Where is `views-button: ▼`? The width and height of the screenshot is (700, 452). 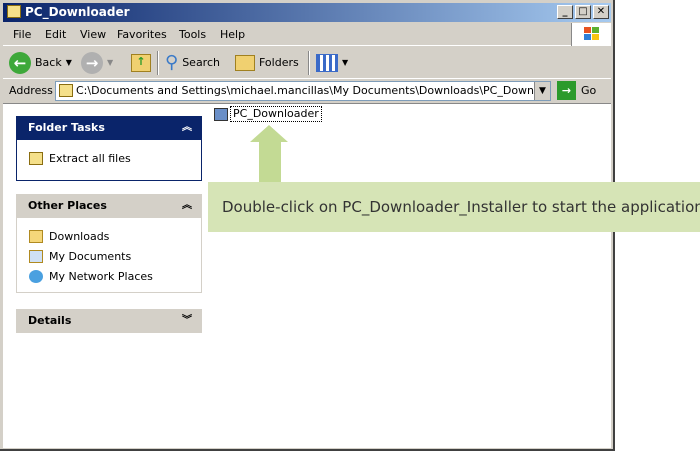 views-button: ▼ is located at coordinates (332, 63).